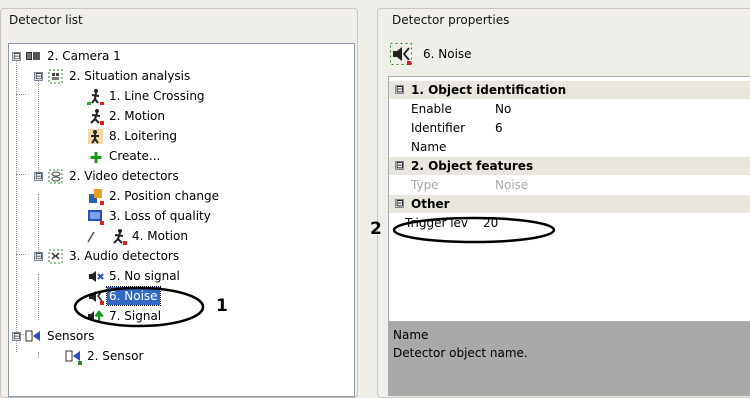 The image size is (750, 398). Describe the element at coordinates (503, 109) in the screenshot. I see `property-value: No` at that location.